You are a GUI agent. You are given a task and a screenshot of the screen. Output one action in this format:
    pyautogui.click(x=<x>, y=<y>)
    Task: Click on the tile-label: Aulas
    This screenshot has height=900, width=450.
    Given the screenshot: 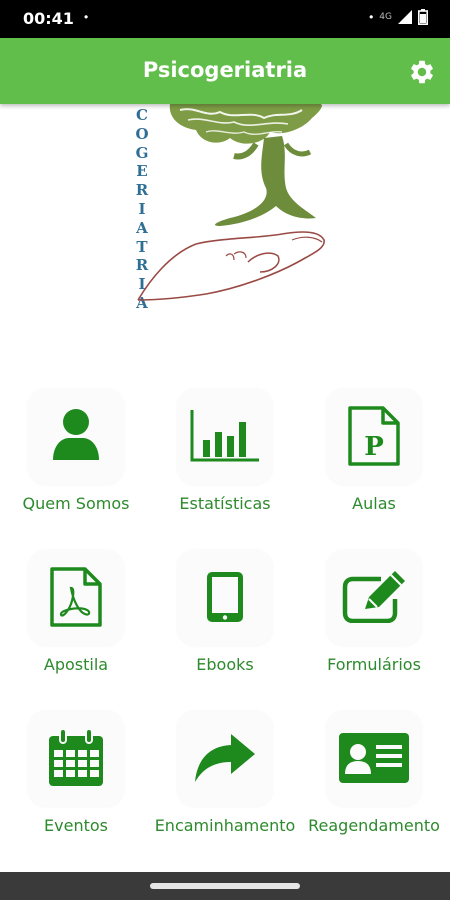 What is the action you would take?
    pyautogui.click(x=374, y=503)
    